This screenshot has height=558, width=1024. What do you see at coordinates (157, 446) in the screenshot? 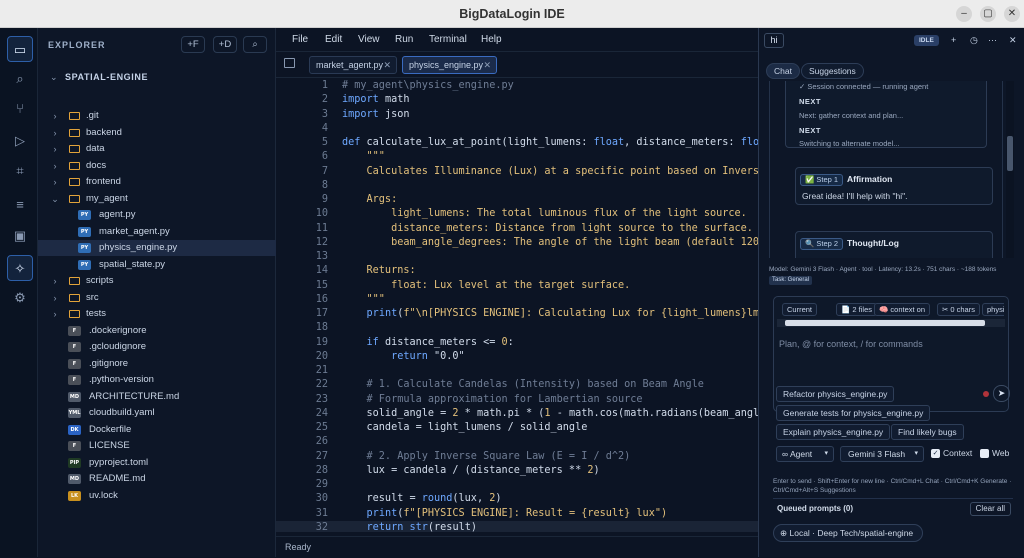
I see `tree-file: F LICENSE` at bounding box center [157, 446].